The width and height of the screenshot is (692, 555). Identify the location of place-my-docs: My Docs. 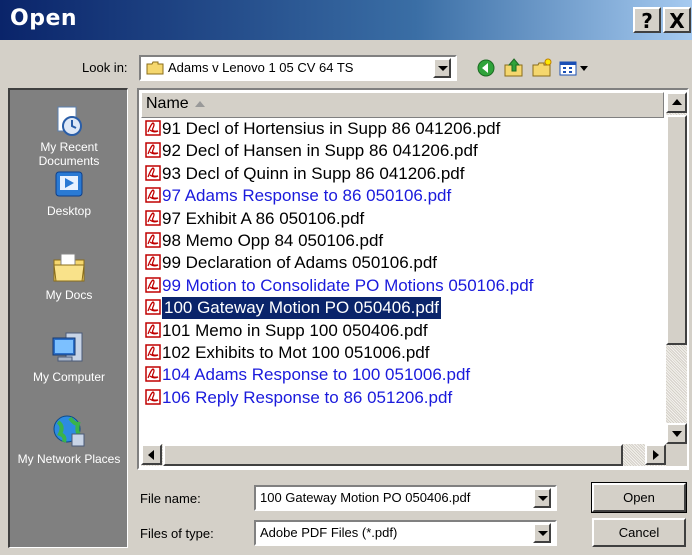
(69, 276).